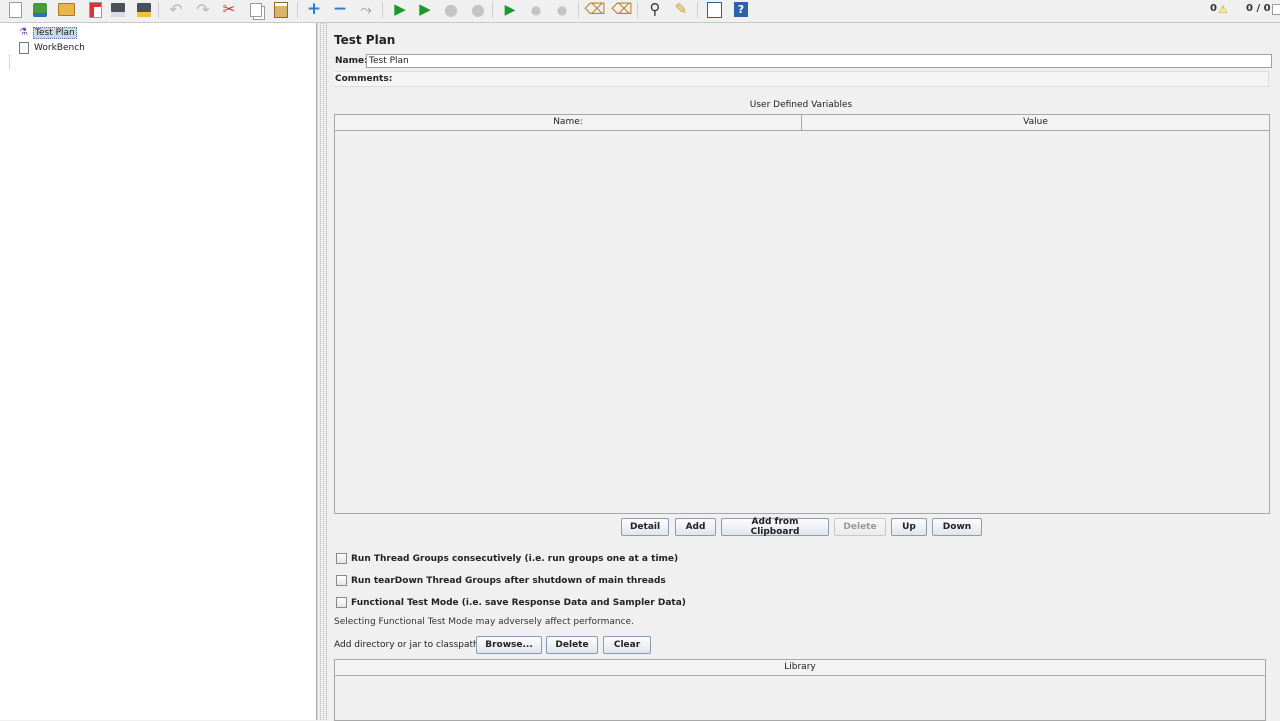  I want to click on clear-all-icon: ⌫, so click(621, 9).